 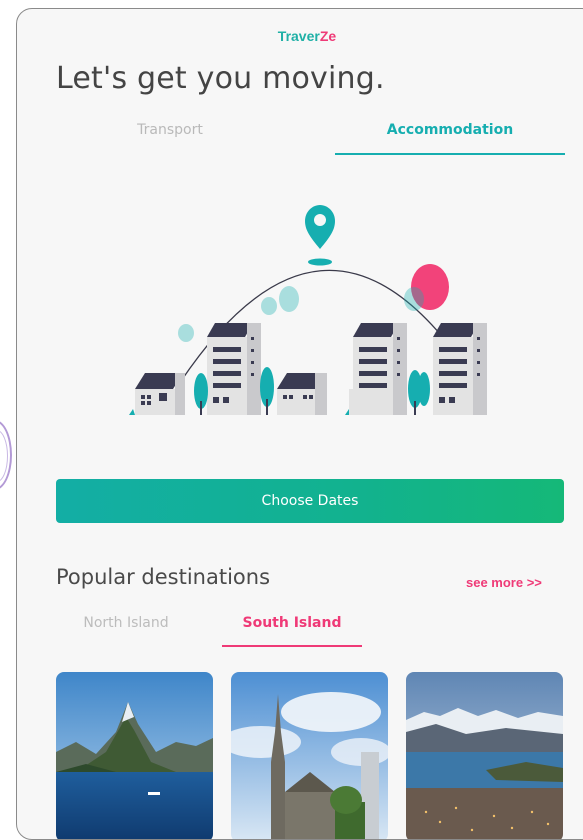 I want to click on brand-main: Traver, so click(x=298, y=36).